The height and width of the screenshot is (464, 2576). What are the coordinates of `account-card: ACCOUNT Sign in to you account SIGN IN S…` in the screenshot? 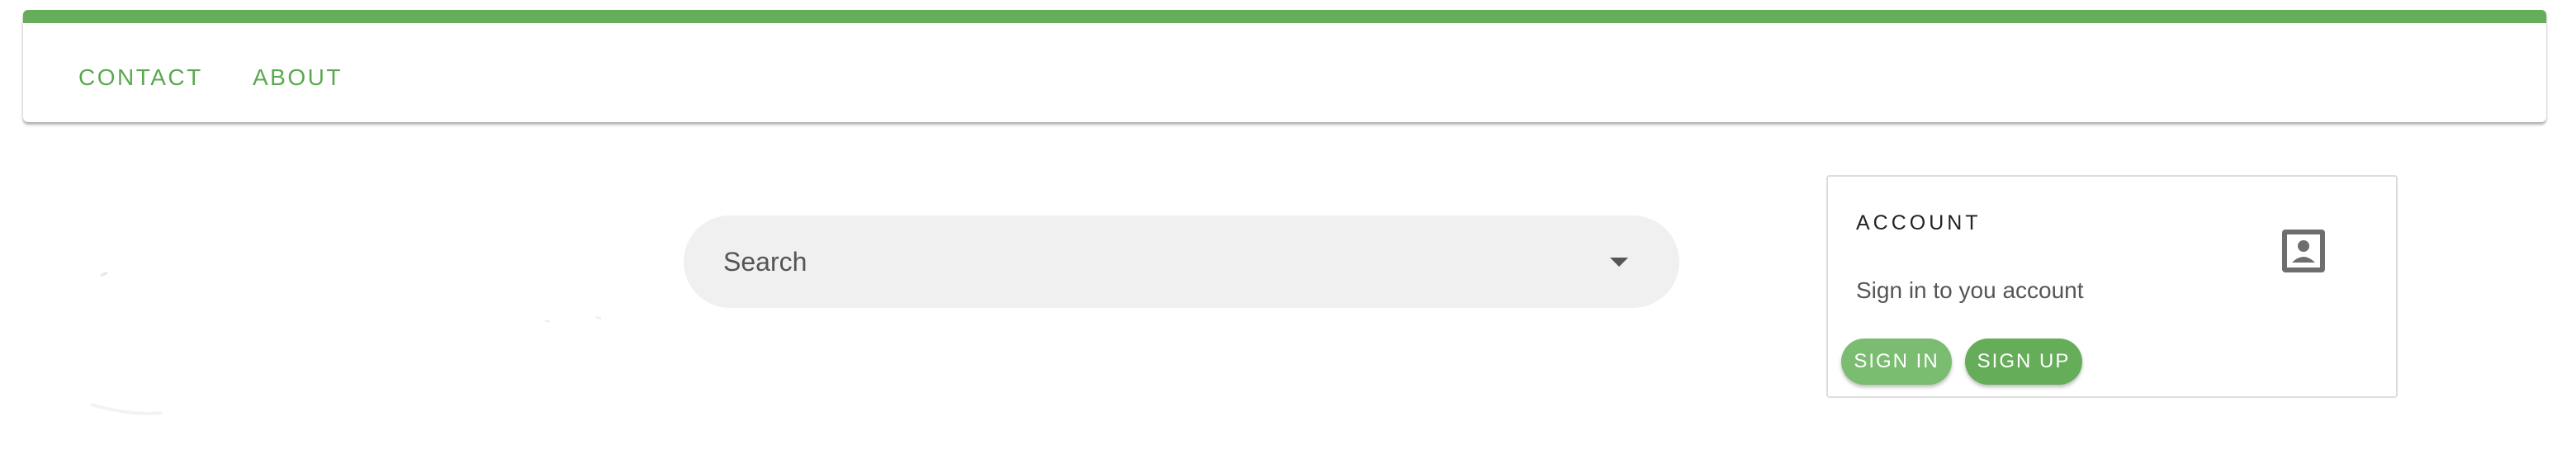 It's located at (2112, 287).